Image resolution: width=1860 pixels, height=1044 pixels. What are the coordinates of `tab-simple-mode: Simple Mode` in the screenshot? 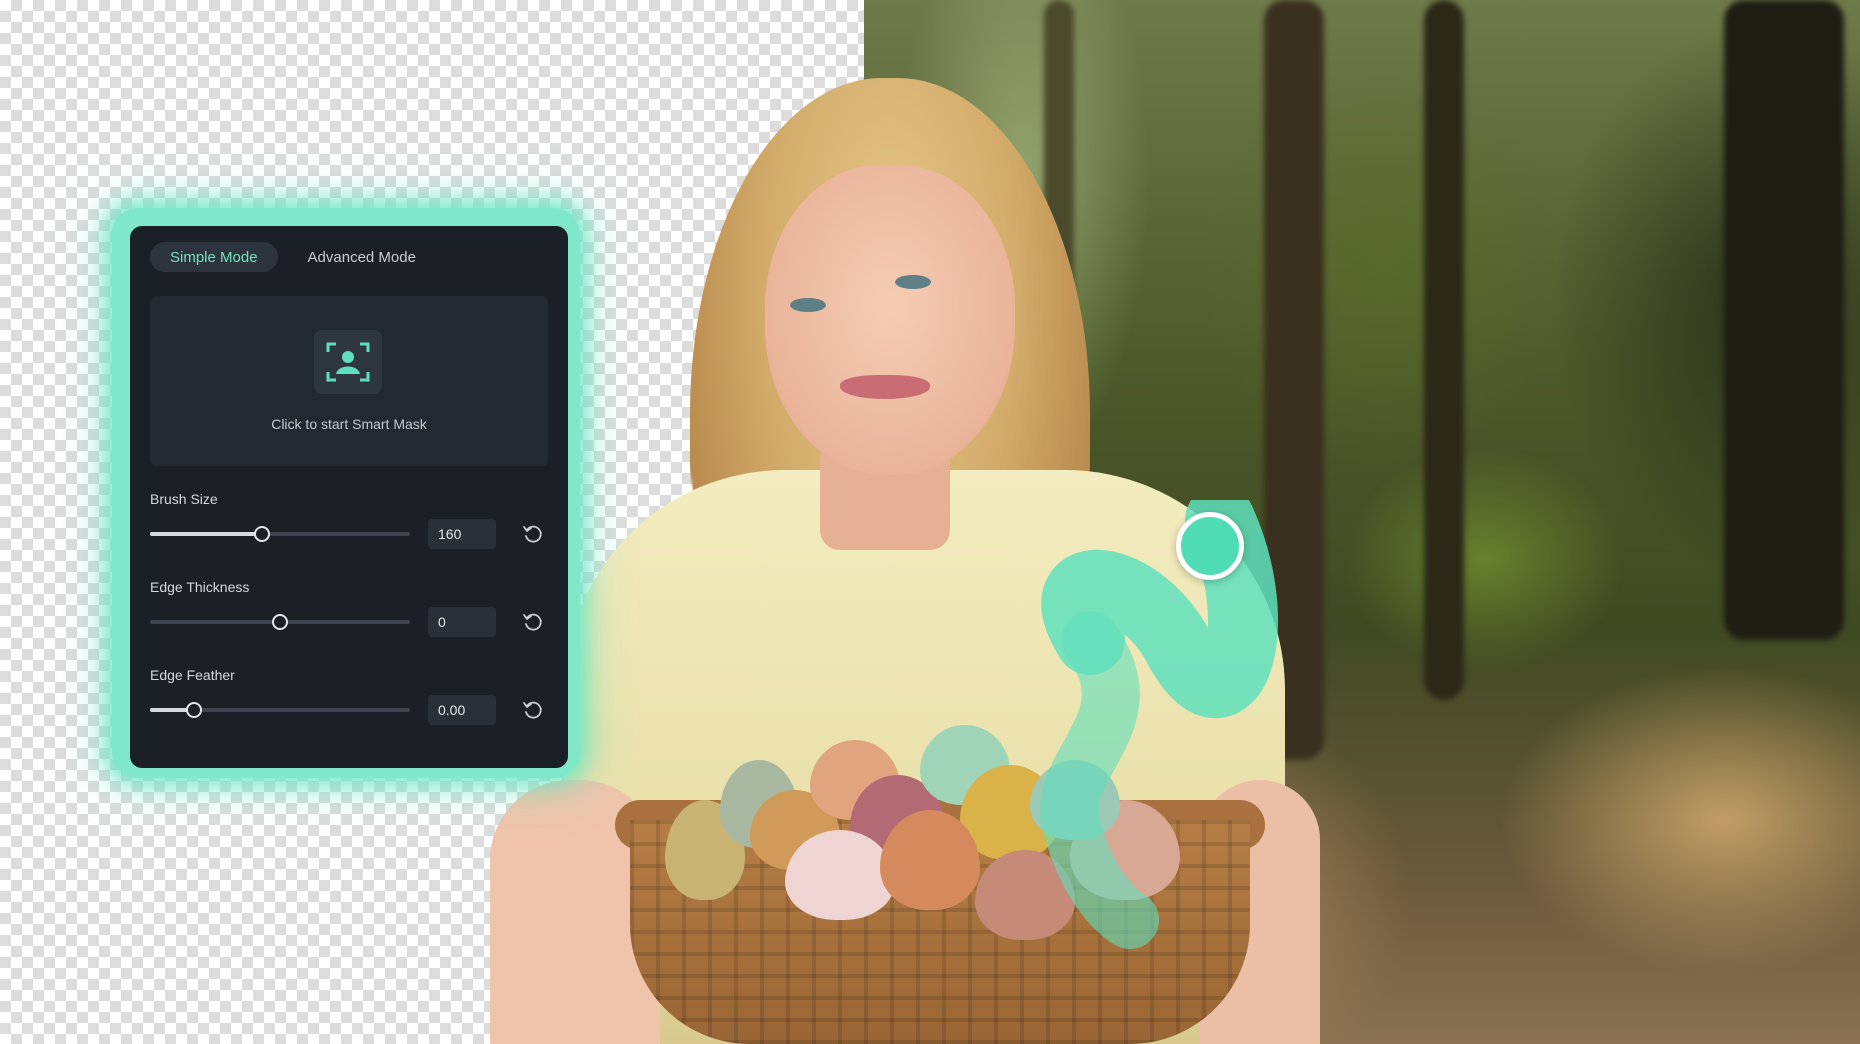 It's located at (214, 257).